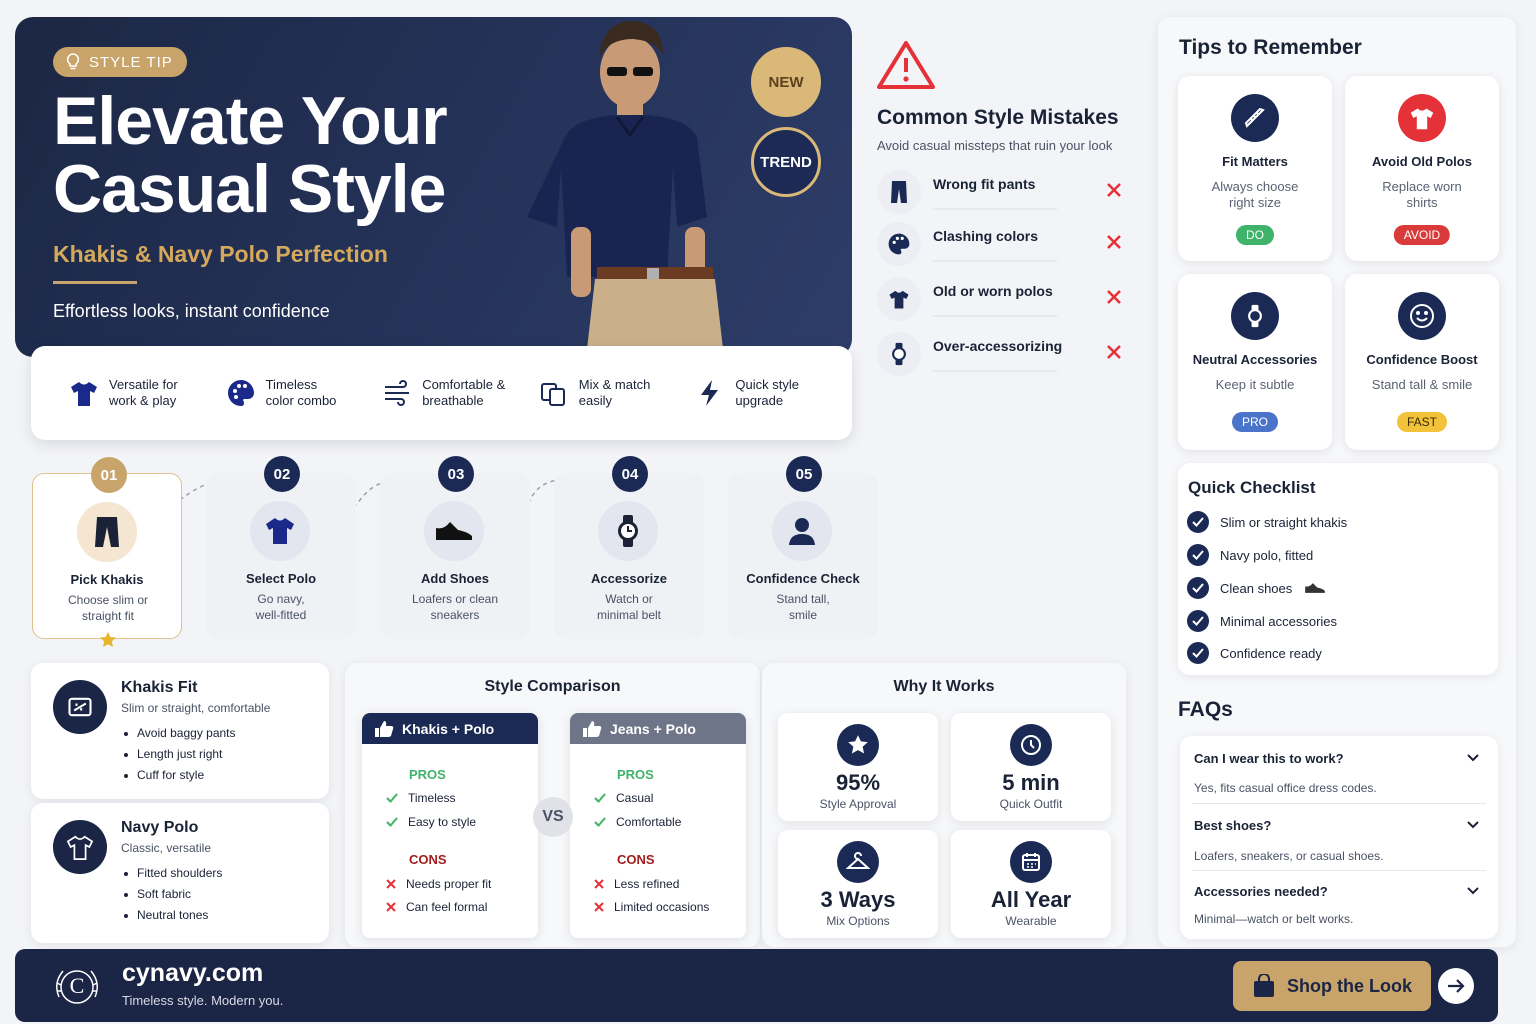  What do you see at coordinates (431, 822) in the screenshot?
I see `pro-item: Easy to style` at bounding box center [431, 822].